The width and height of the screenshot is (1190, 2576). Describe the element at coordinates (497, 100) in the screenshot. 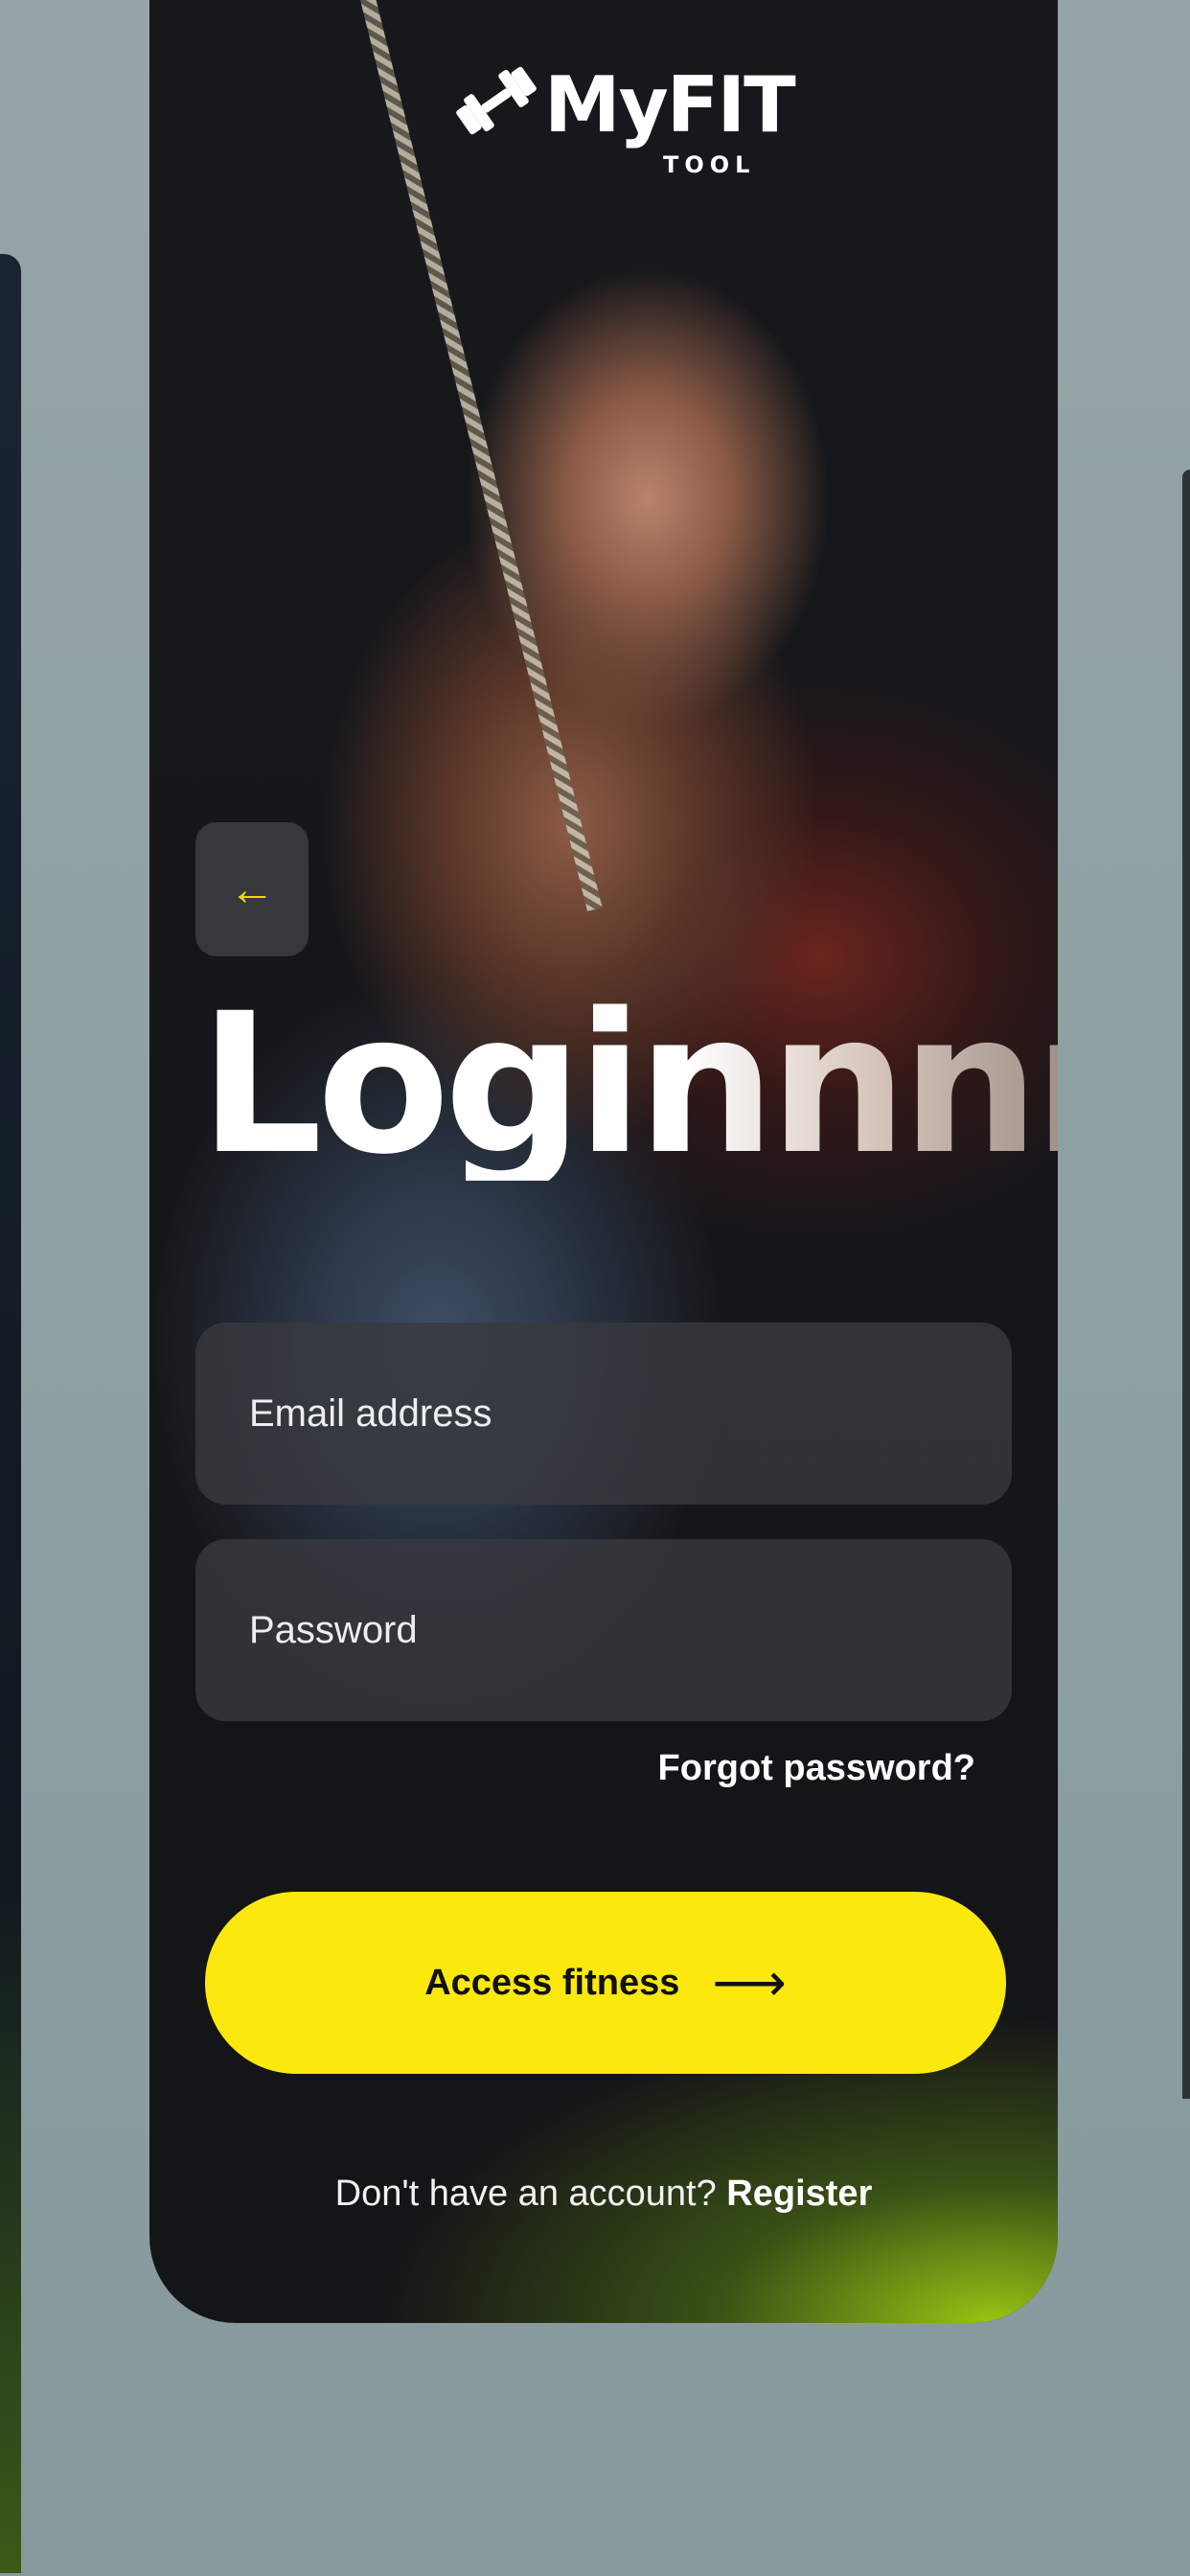

I see `dumbbell-icon` at that location.